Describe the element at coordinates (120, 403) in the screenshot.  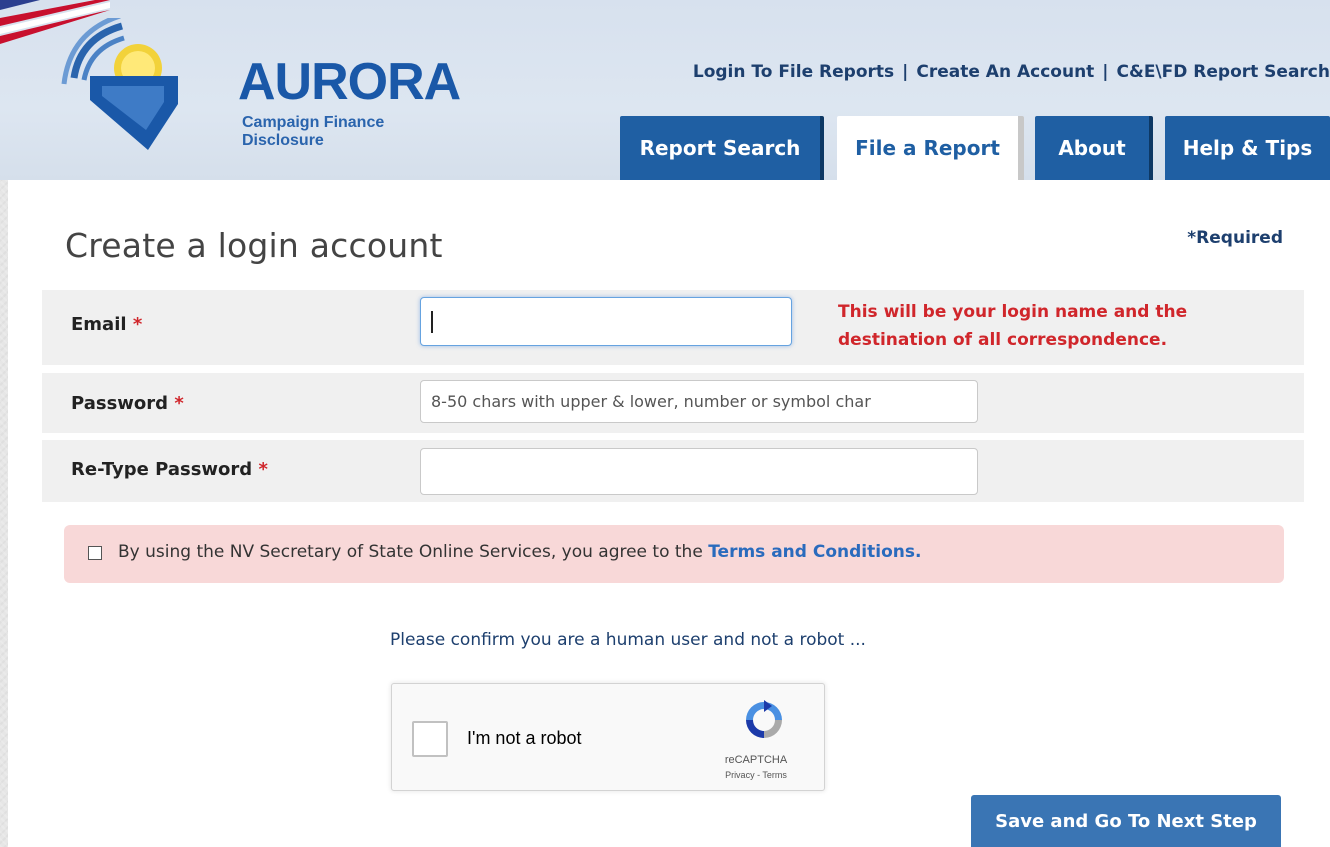
I see `password-label-text: Password` at that location.